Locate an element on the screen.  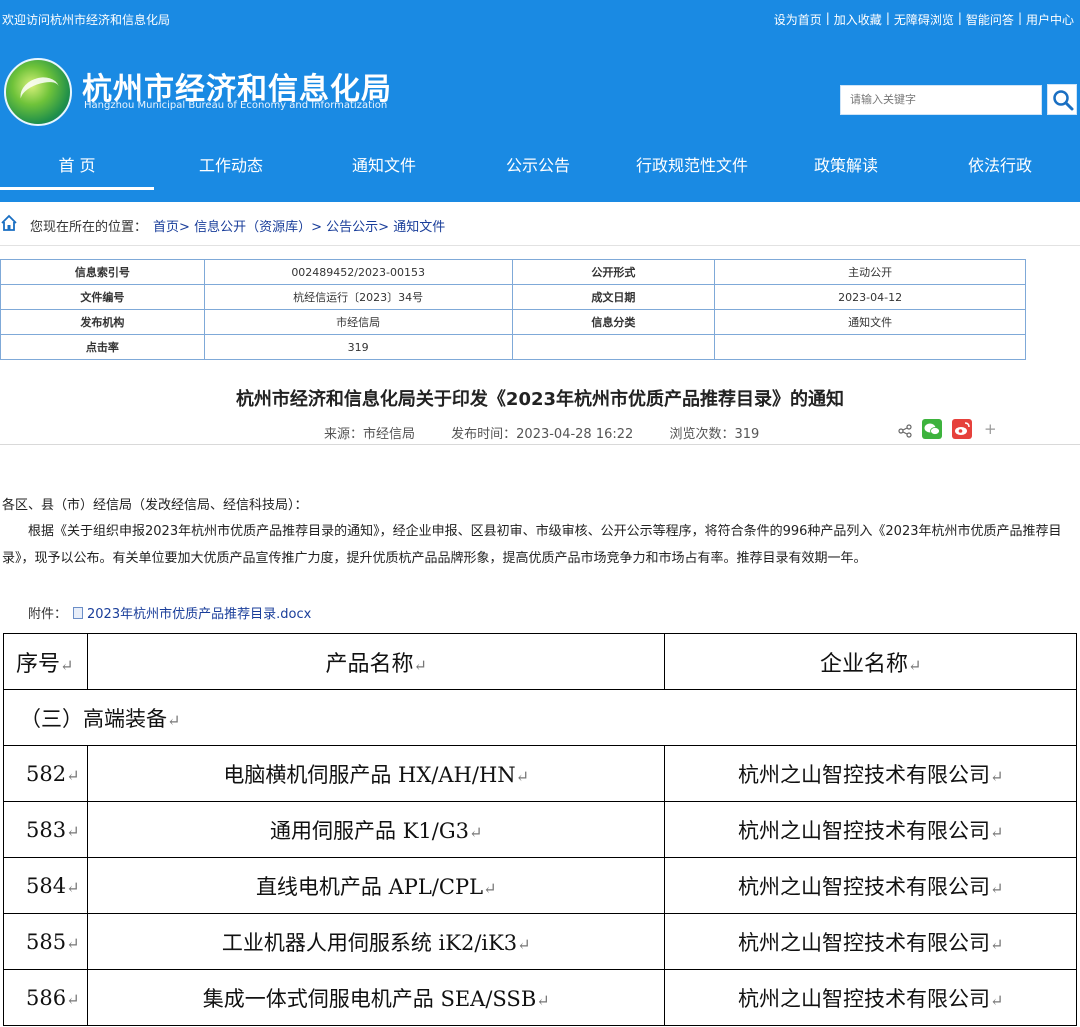
row-product: 直线电机产品 APL/CPL is located at coordinates (369, 886).